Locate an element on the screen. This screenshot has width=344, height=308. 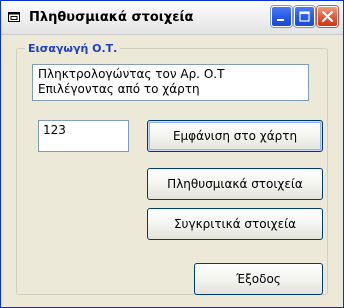
population-data-button: Πληθυσμιακά στοιχεία is located at coordinates (235, 184).